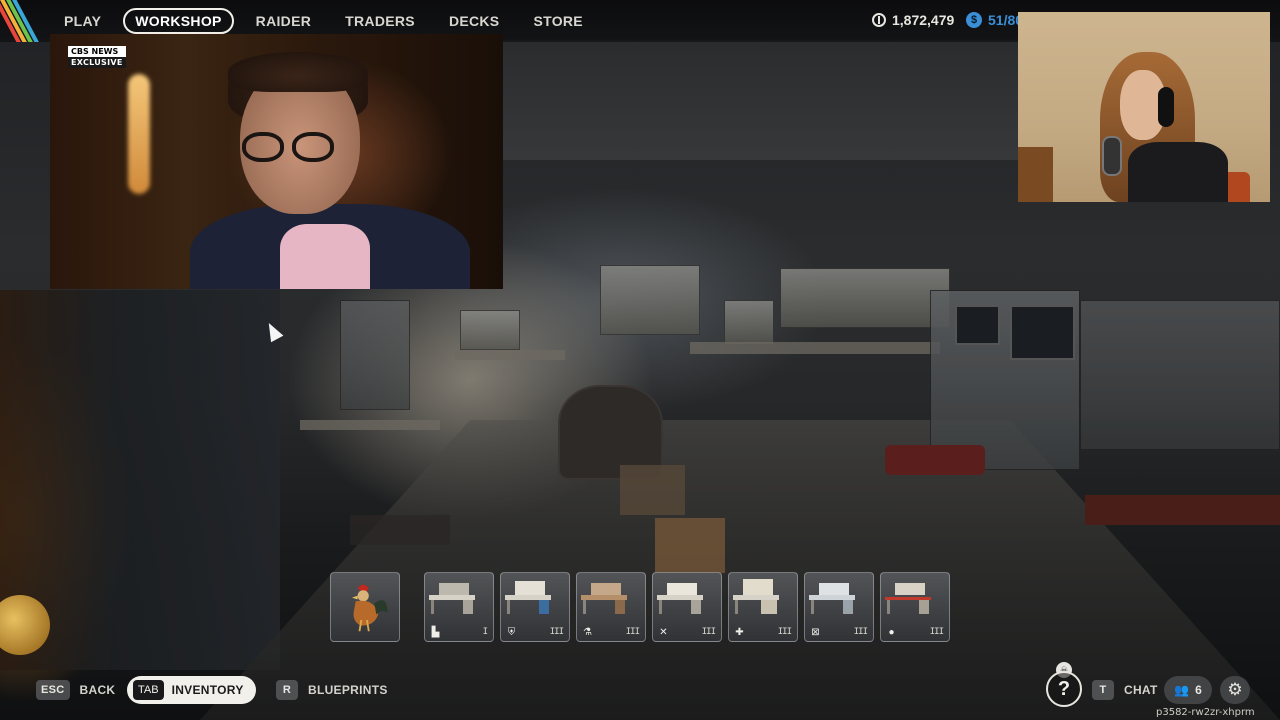  Describe the element at coordinates (490, 330) in the screenshot. I see `scene-machine-small` at that location.